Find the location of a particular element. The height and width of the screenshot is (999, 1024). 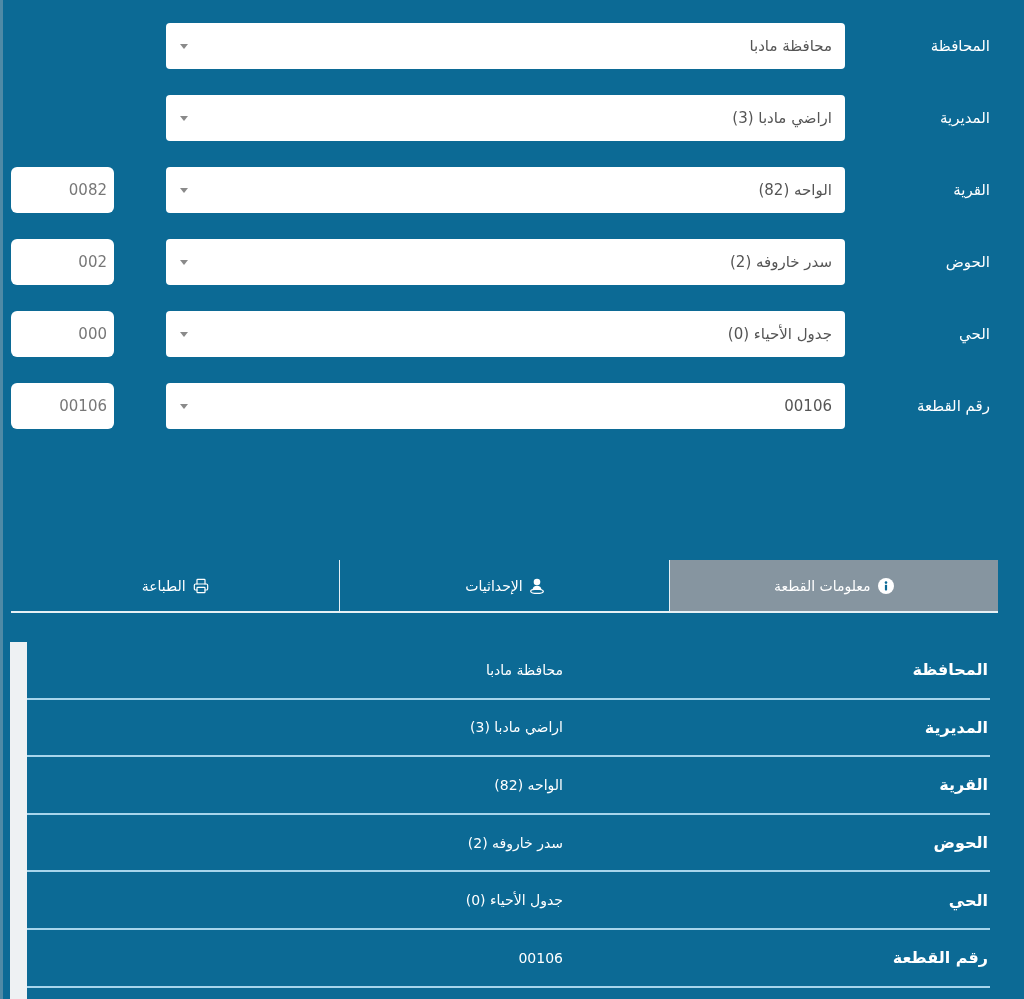

code-field: 0082 is located at coordinates (62, 190).